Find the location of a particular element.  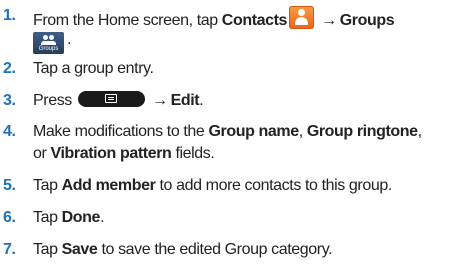

step-text: Tap Done. is located at coordinates (69, 218).